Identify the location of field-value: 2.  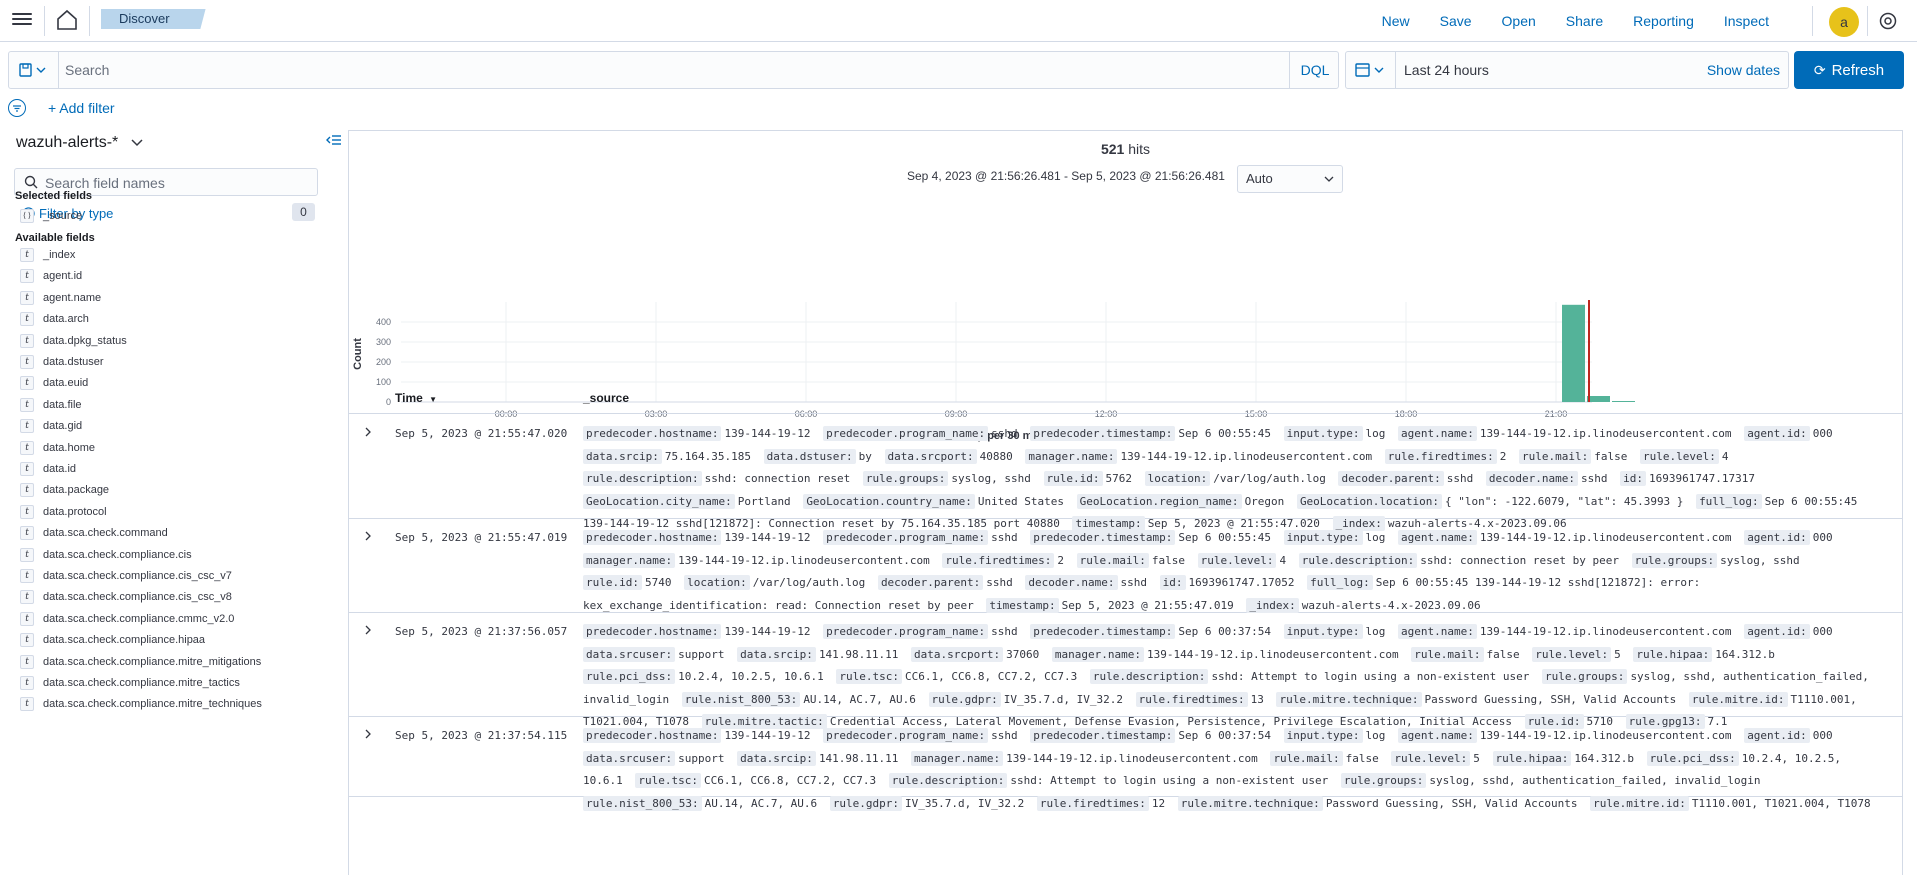
(1060, 560).